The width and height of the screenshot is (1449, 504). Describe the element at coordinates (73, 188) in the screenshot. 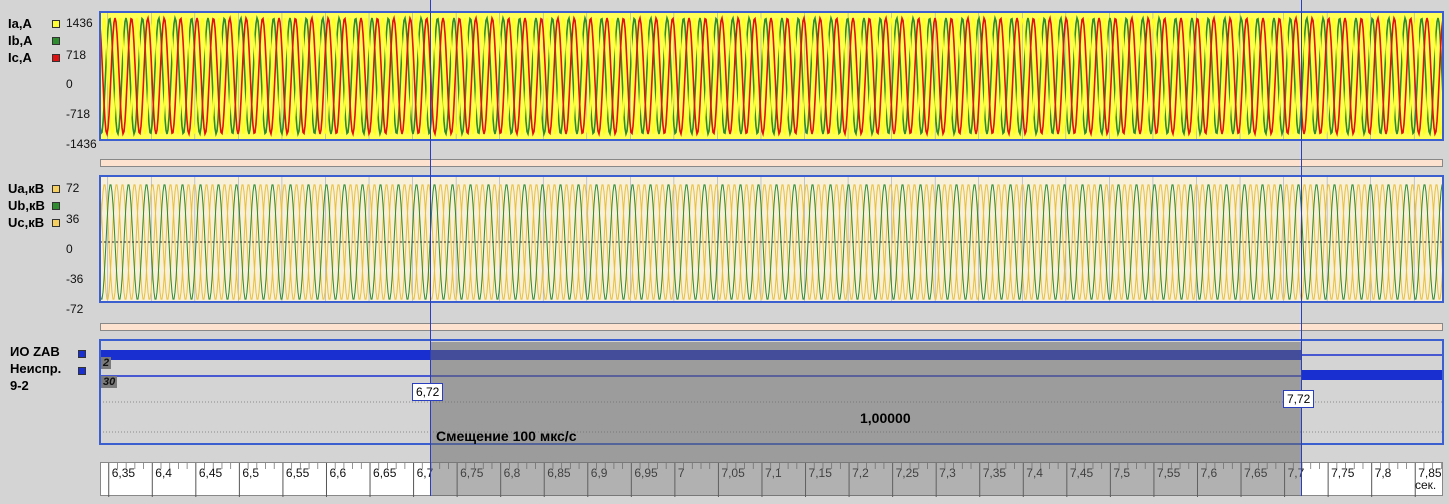

I see `voltage-tick-max: 72` at that location.